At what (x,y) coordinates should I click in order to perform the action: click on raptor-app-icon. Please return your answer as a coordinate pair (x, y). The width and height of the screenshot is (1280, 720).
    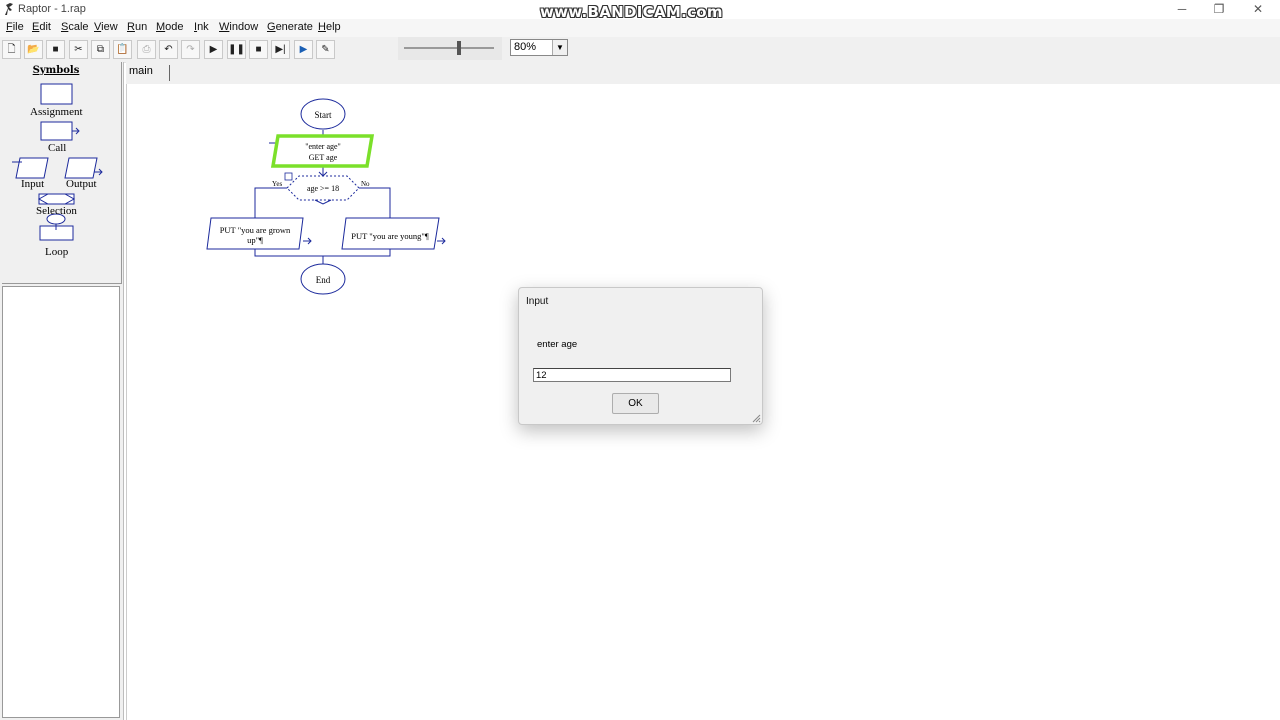
    Looking at the image, I should click on (9, 9).